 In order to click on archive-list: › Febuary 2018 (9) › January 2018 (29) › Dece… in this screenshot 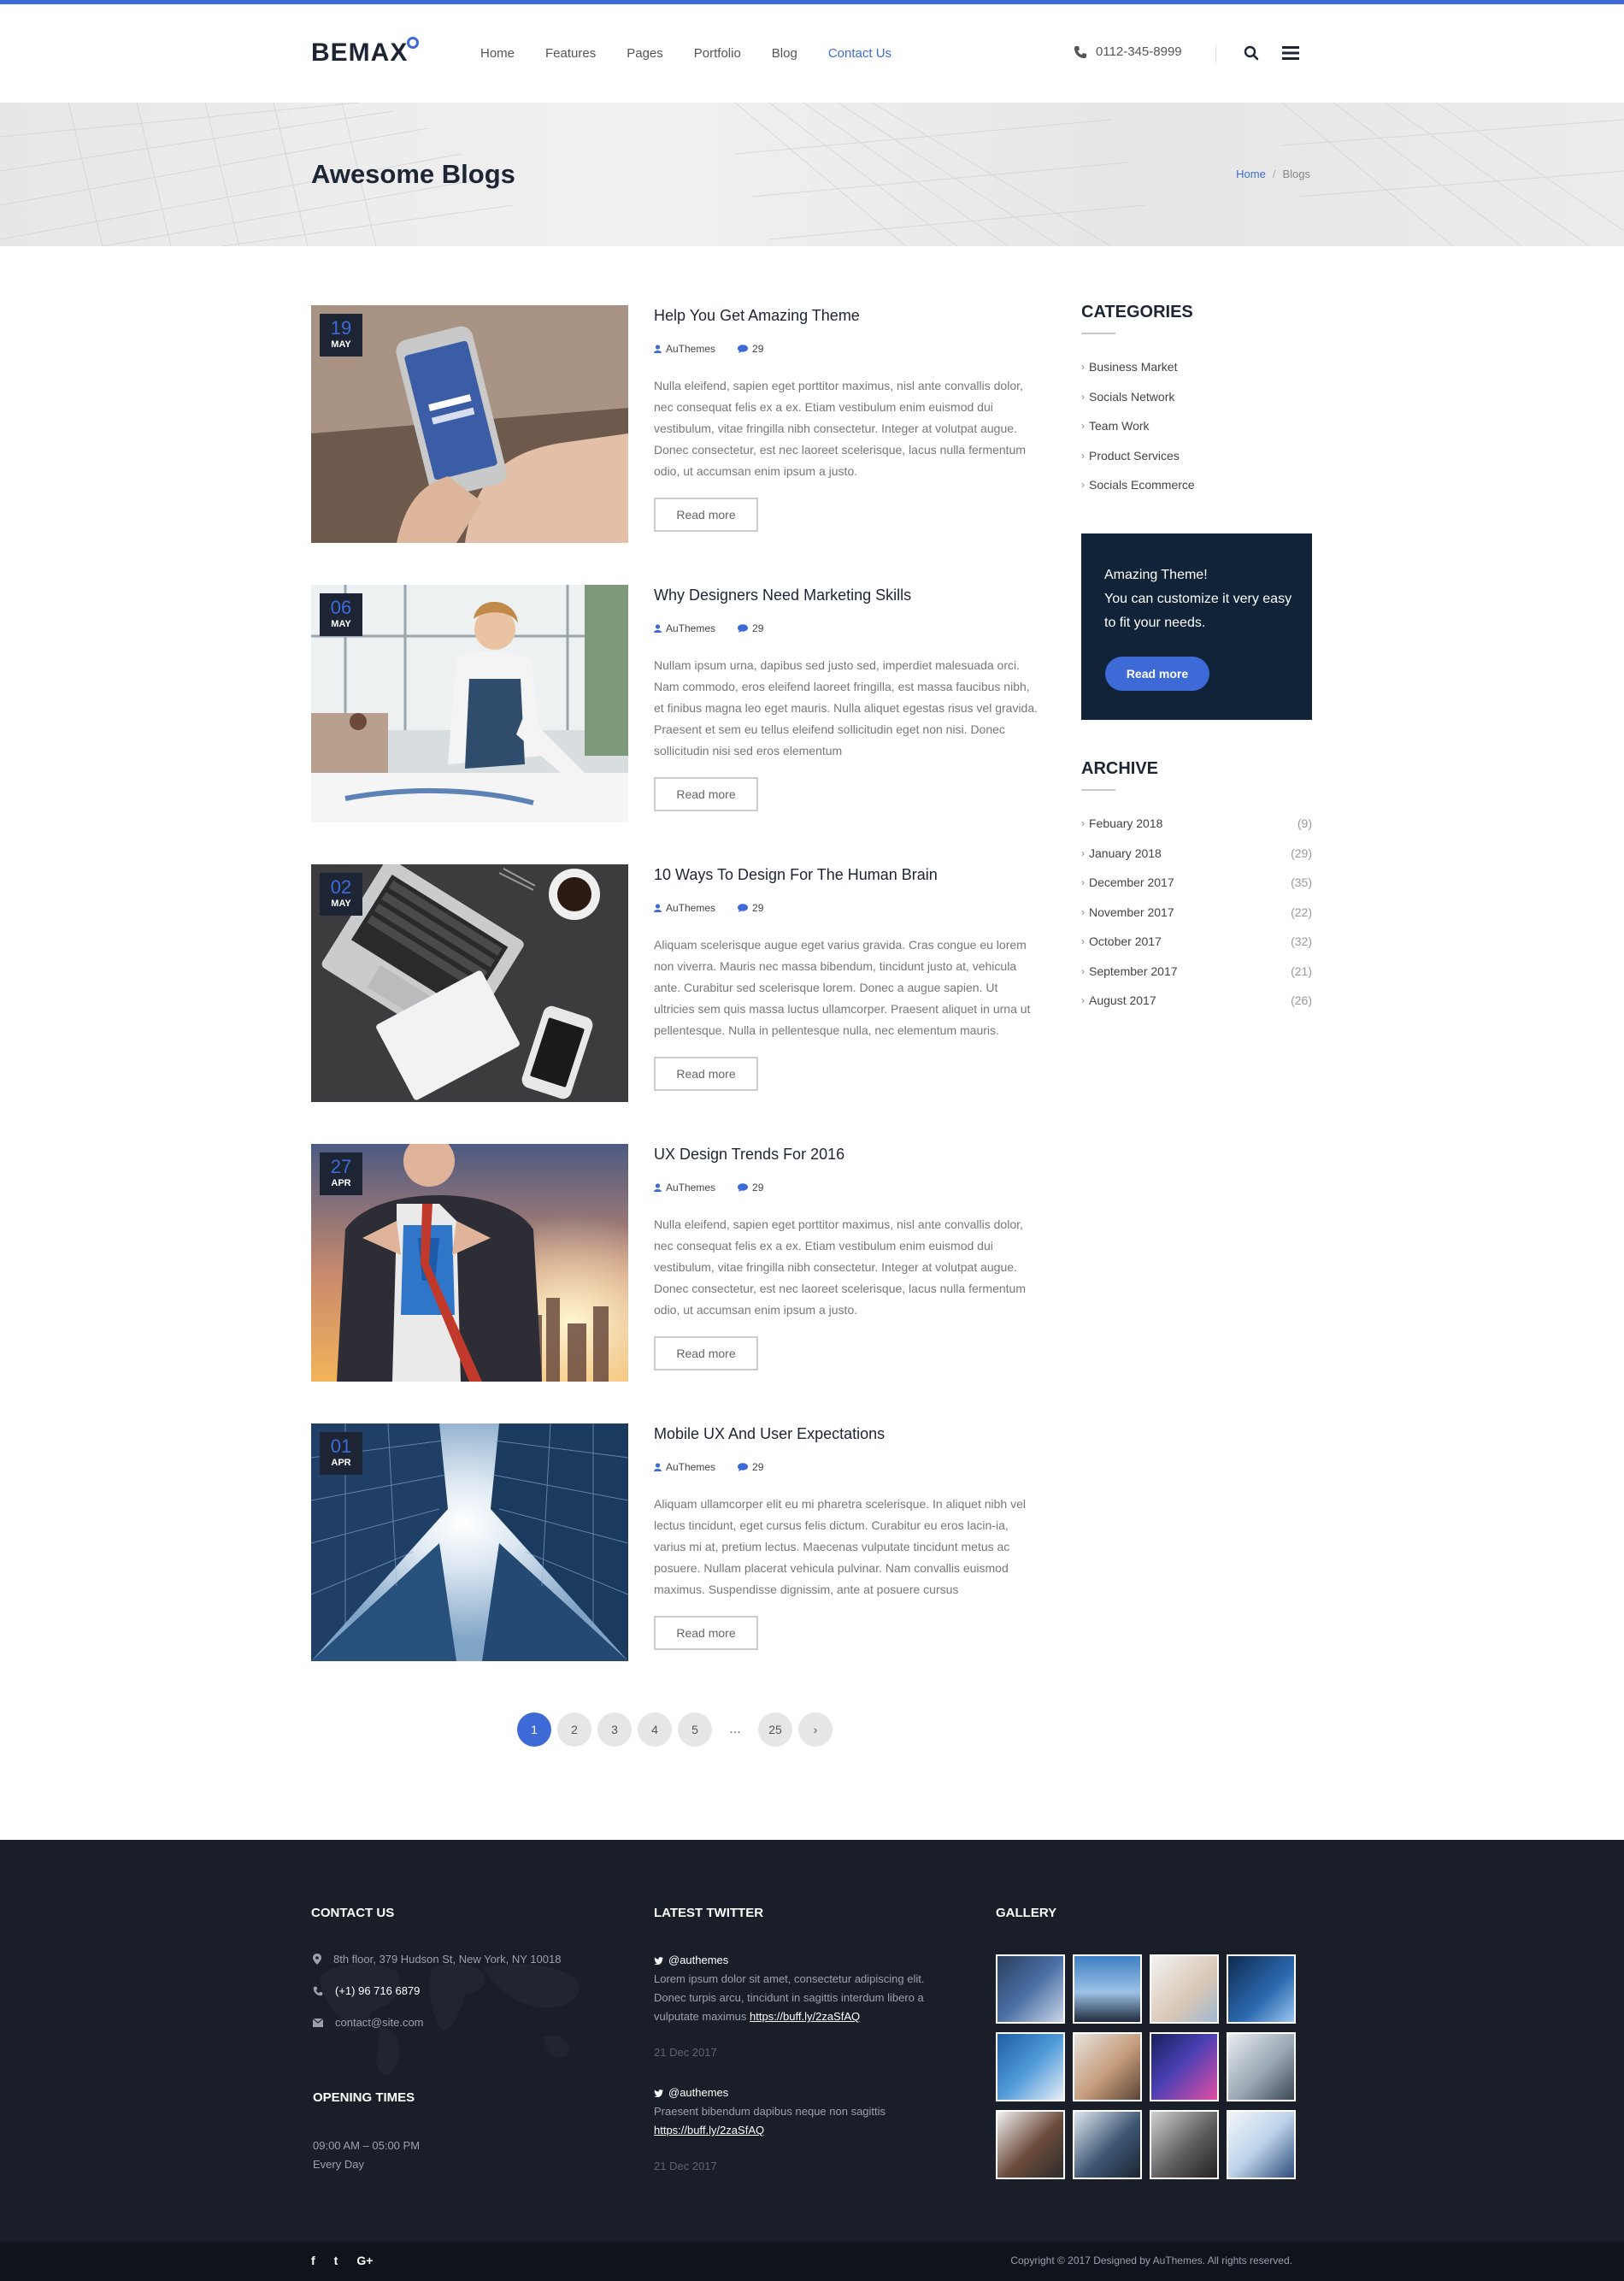, I will do `click(1196, 912)`.